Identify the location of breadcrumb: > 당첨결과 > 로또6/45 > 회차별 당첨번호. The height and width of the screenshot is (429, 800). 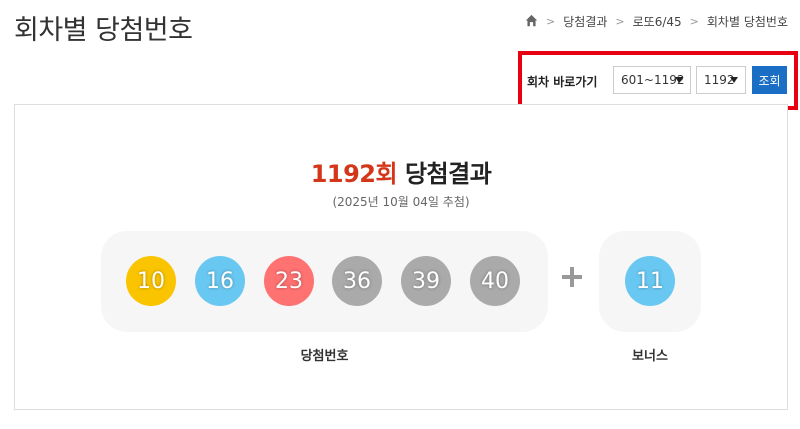
(656, 21).